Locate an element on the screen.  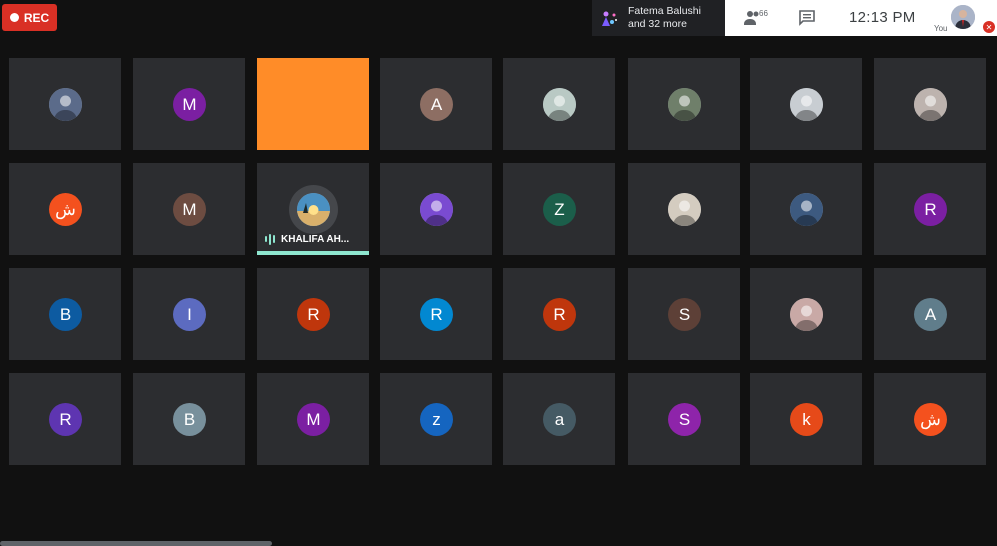
recording-indicator: REC is located at coordinates (29, 17).